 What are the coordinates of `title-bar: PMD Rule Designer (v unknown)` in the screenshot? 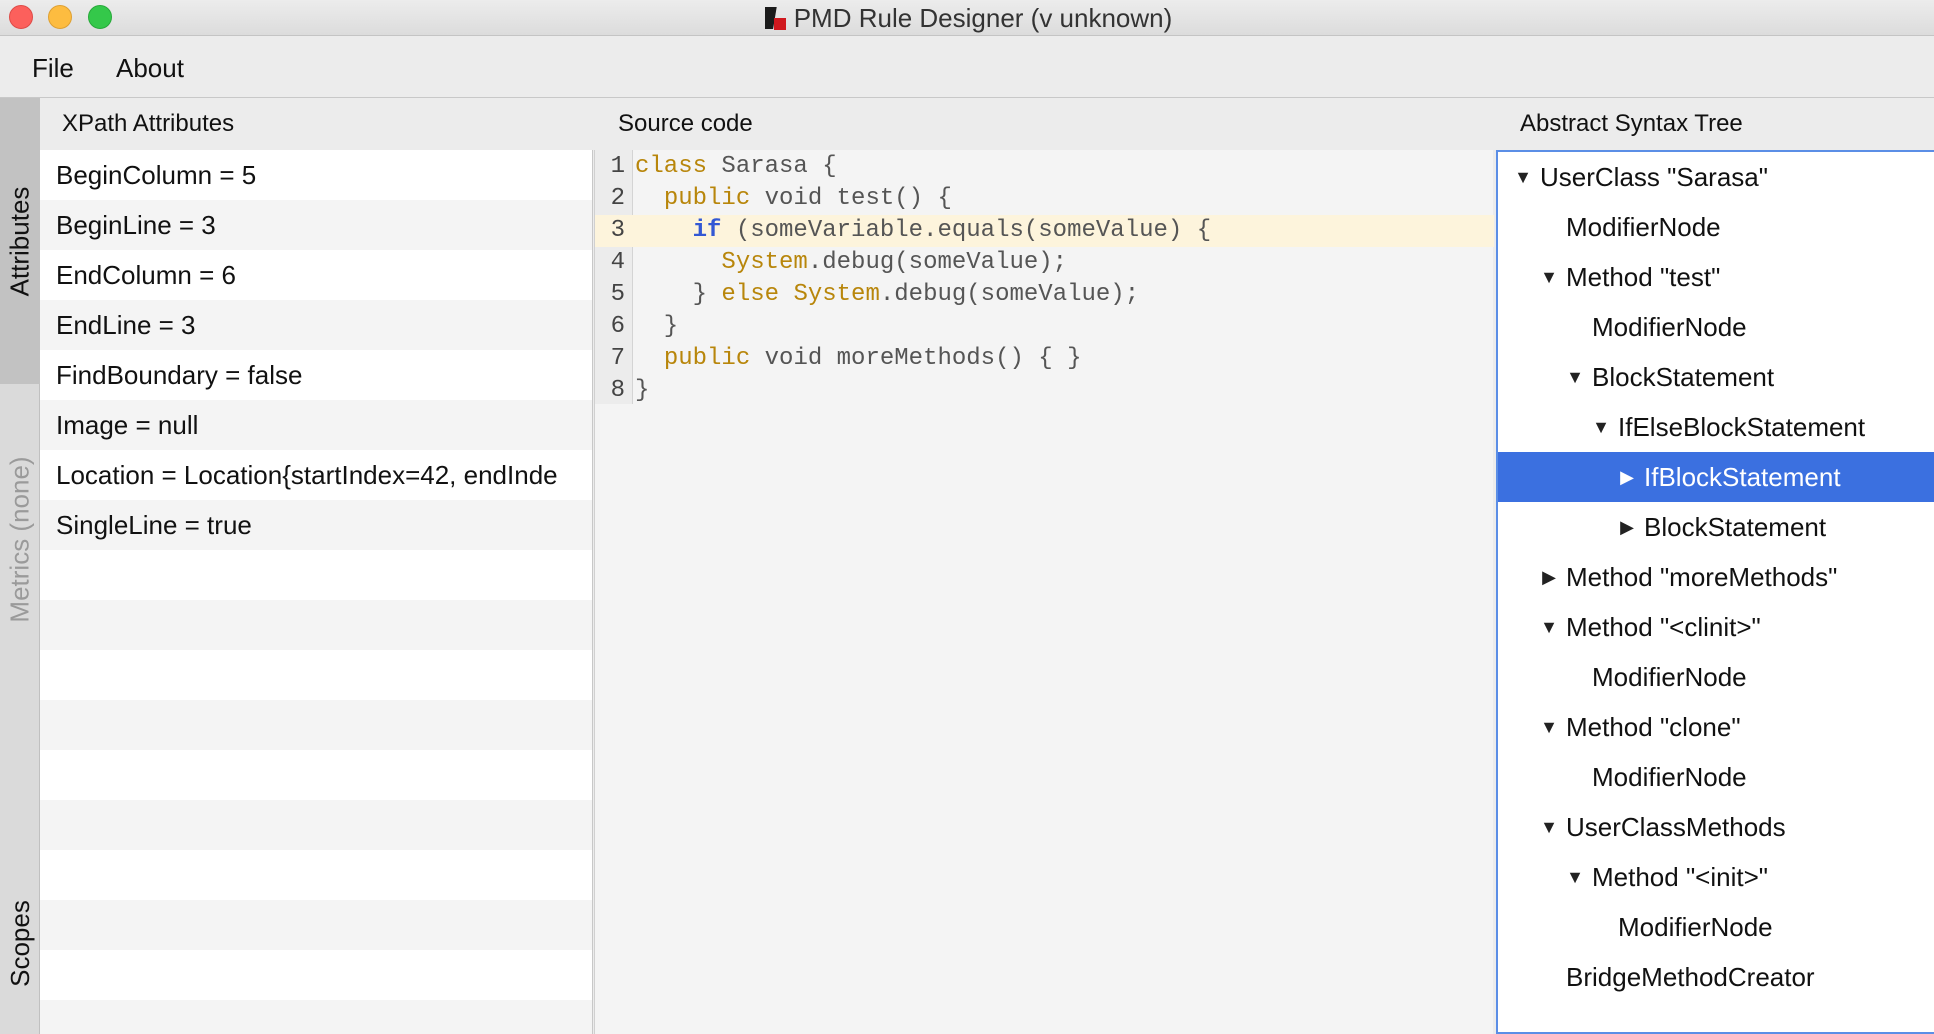 It's located at (967, 18).